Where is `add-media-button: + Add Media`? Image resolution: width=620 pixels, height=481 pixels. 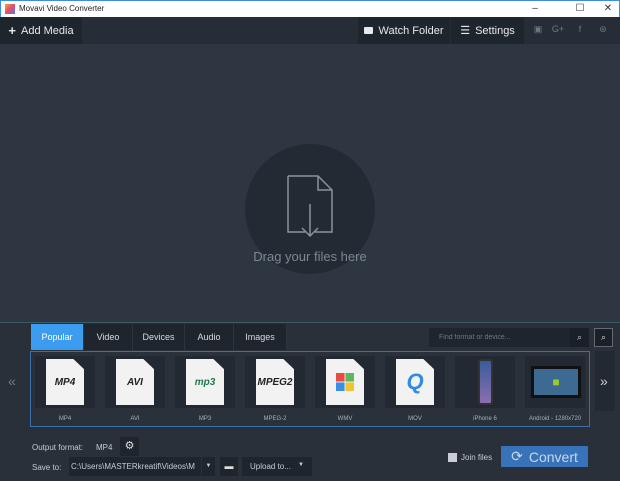 add-media-button: + Add Media is located at coordinates (41, 30).